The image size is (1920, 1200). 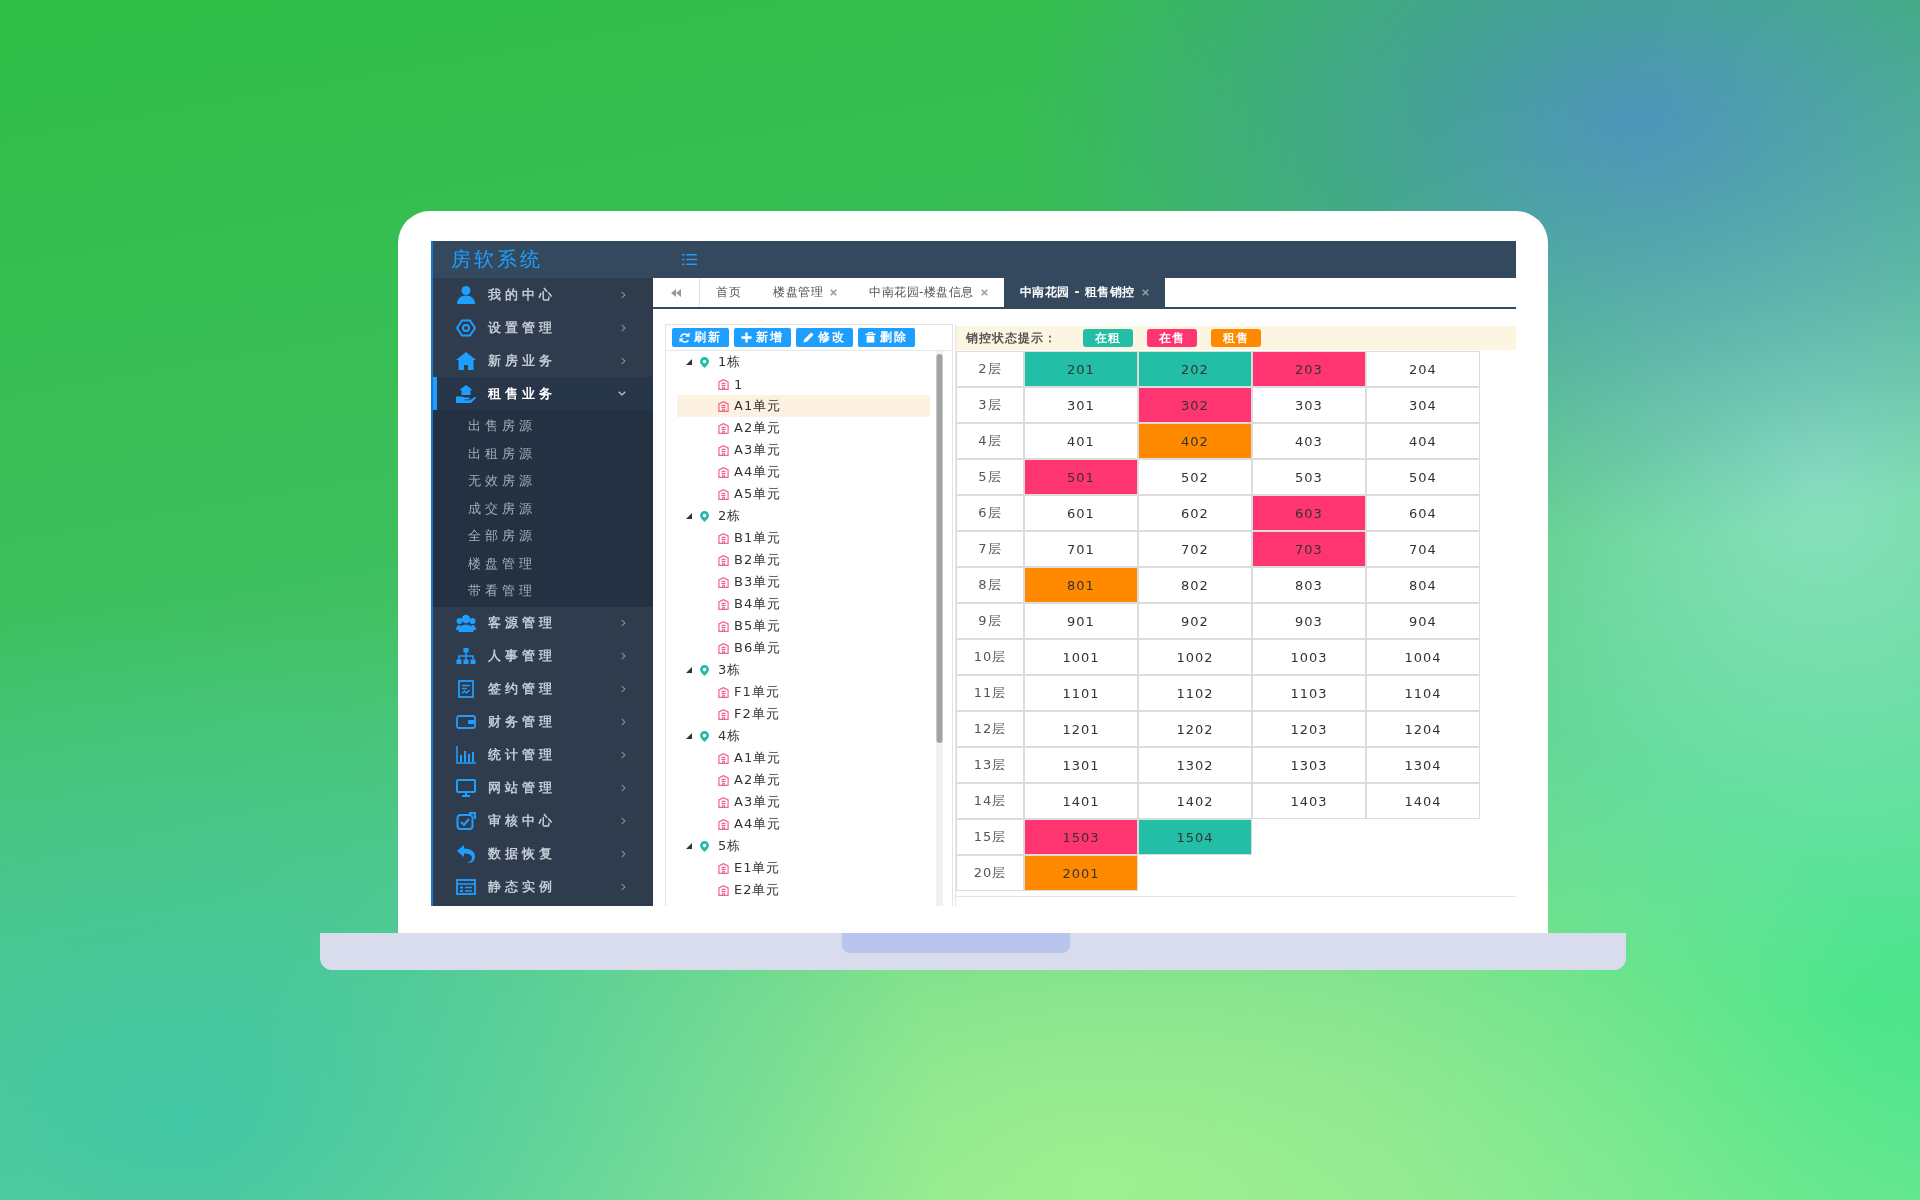 What do you see at coordinates (1423, 477) in the screenshot?
I see `room-cell: 504` at bounding box center [1423, 477].